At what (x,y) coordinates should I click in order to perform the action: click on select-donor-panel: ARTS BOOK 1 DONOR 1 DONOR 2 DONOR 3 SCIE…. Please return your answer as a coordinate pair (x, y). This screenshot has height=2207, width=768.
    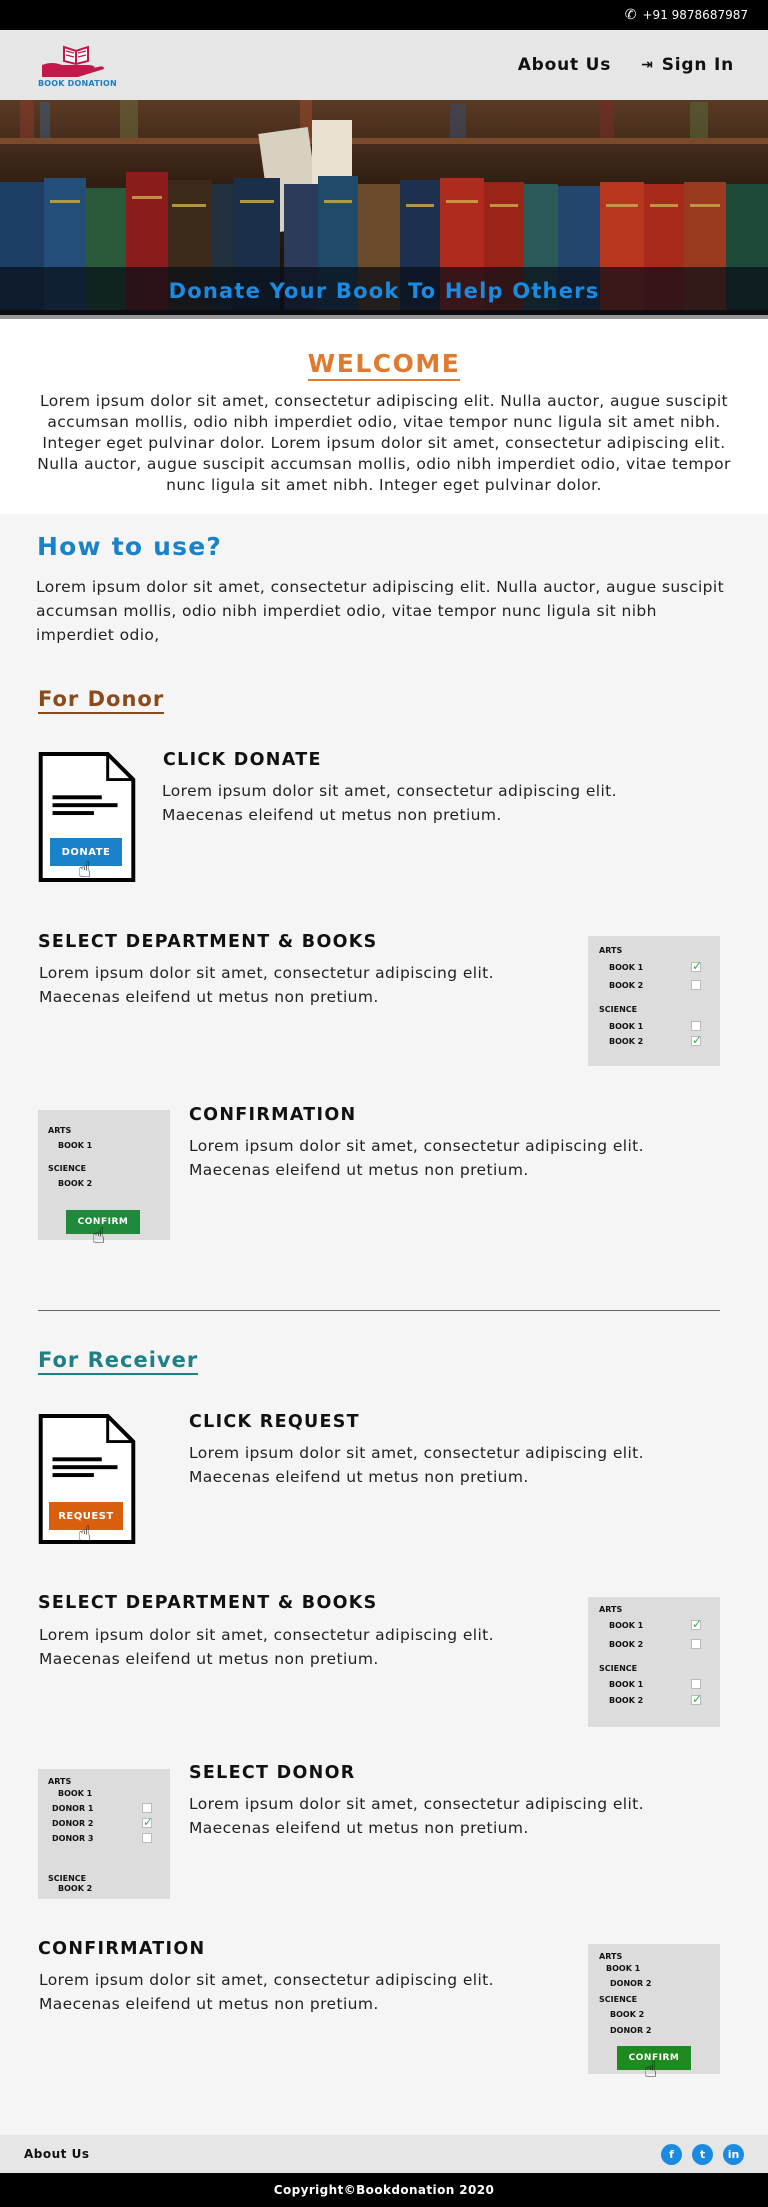
    Looking at the image, I should click on (104, 1834).